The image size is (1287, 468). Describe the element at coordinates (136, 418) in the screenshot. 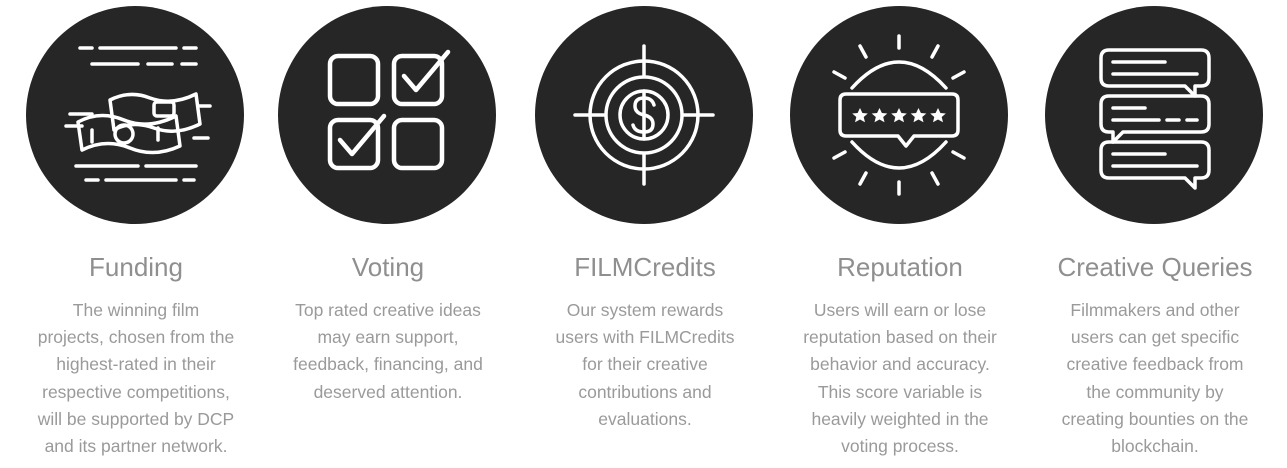

I see `description-line: will be supported by DCP` at that location.